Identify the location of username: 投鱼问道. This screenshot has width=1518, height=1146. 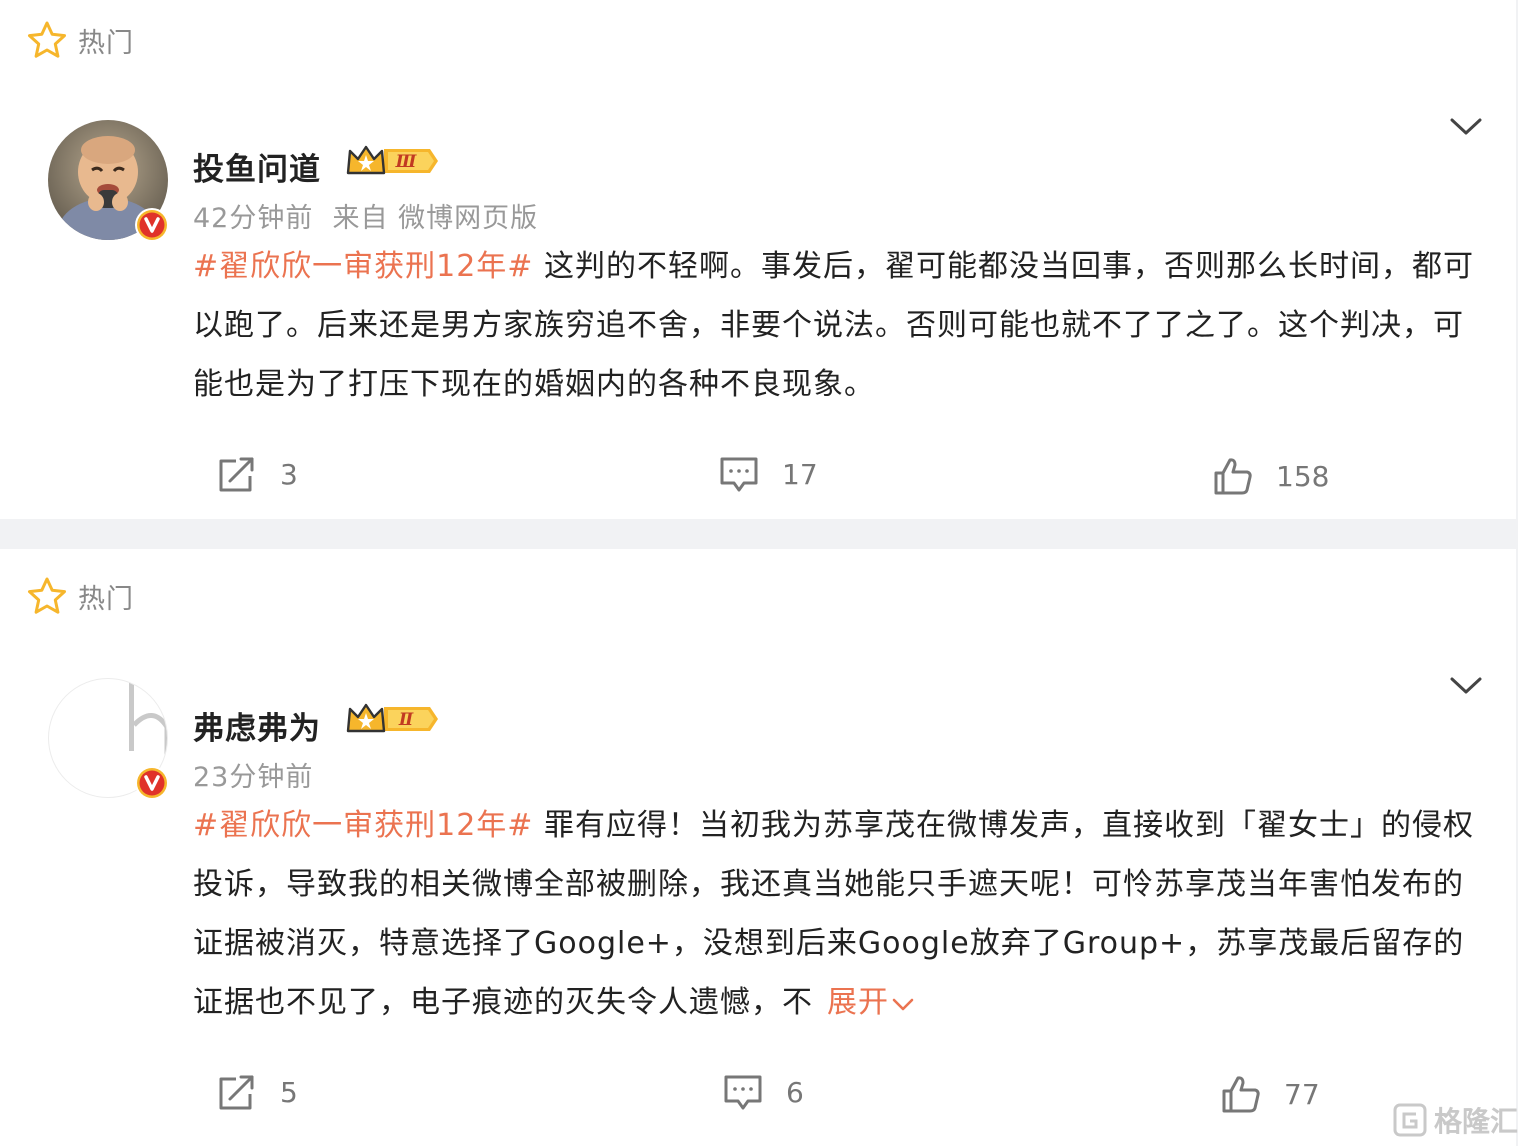
(257, 166).